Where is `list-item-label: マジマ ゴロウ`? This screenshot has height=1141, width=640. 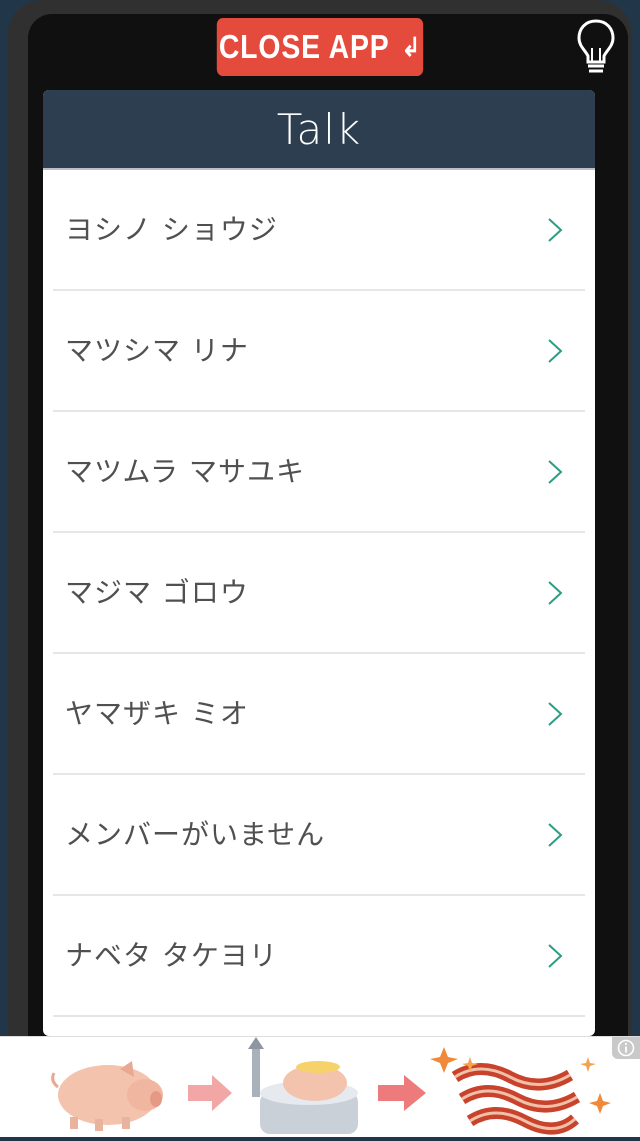 list-item-label: マジマ ゴロウ is located at coordinates (157, 592).